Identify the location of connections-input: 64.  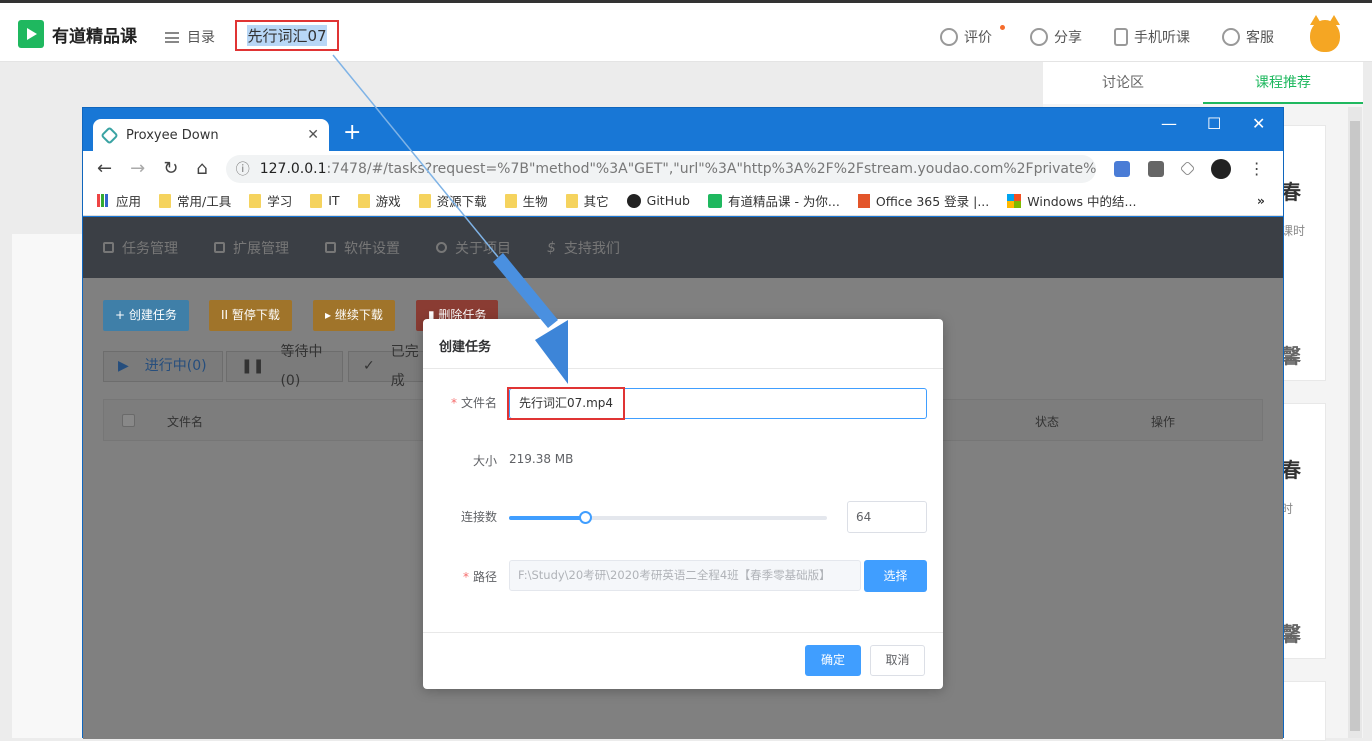
(887, 517).